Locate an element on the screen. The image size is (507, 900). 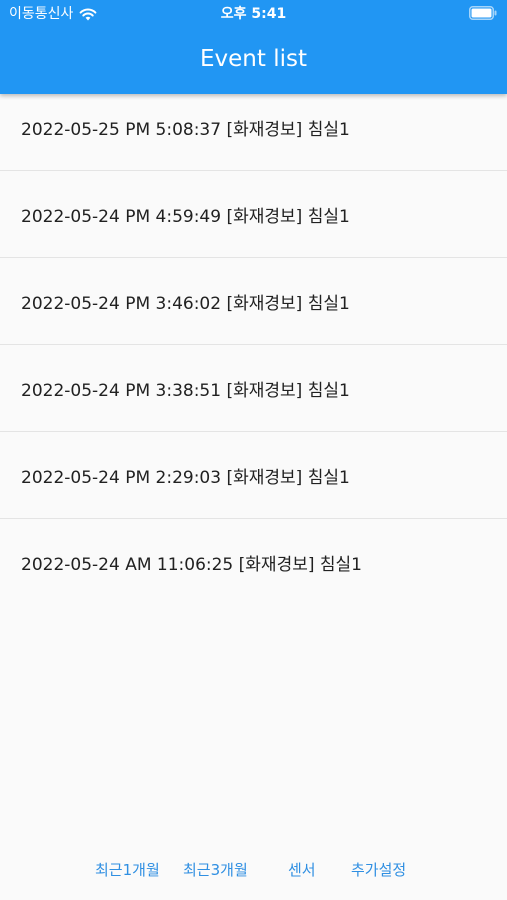
event-list-item: 2022-05-24 PM 4:59:49 [화재경보] 침실1 is located at coordinates (253, 214).